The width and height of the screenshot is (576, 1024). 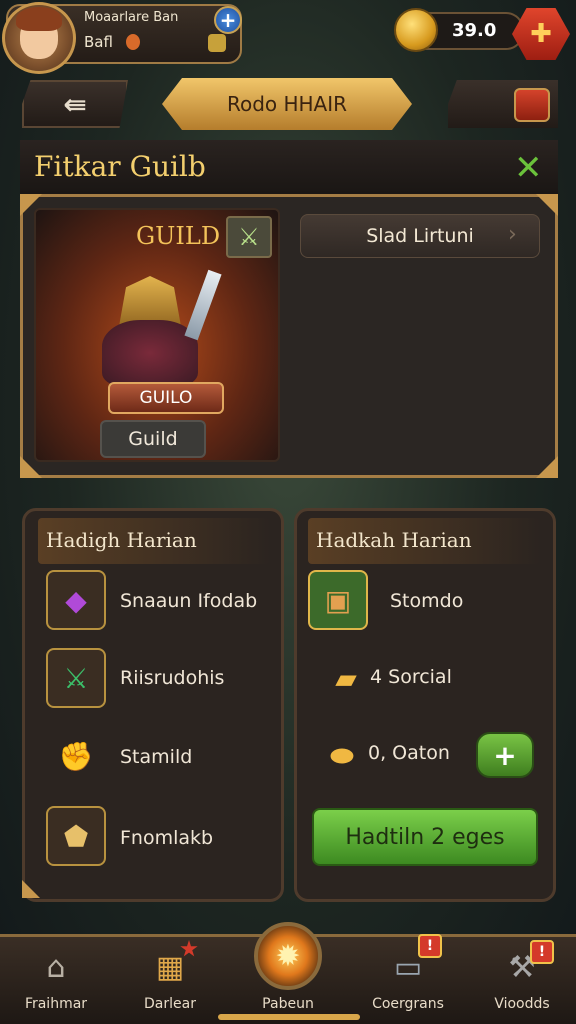 I want to click on nav-label: Pabeun, so click(x=288, y=1004).